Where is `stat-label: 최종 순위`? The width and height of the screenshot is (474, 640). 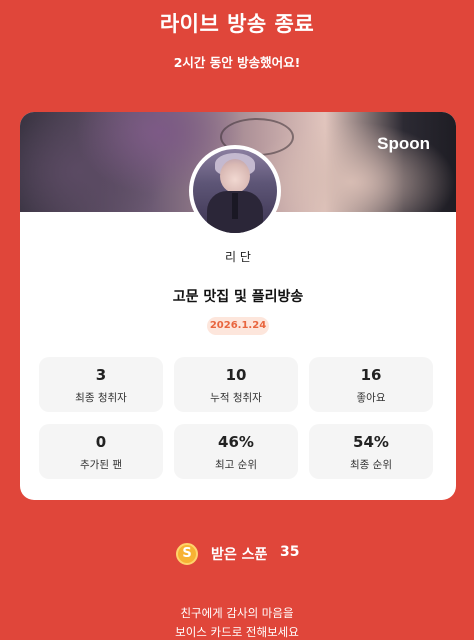
stat-label: 최종 순위 is located at coordinates (371, 465).